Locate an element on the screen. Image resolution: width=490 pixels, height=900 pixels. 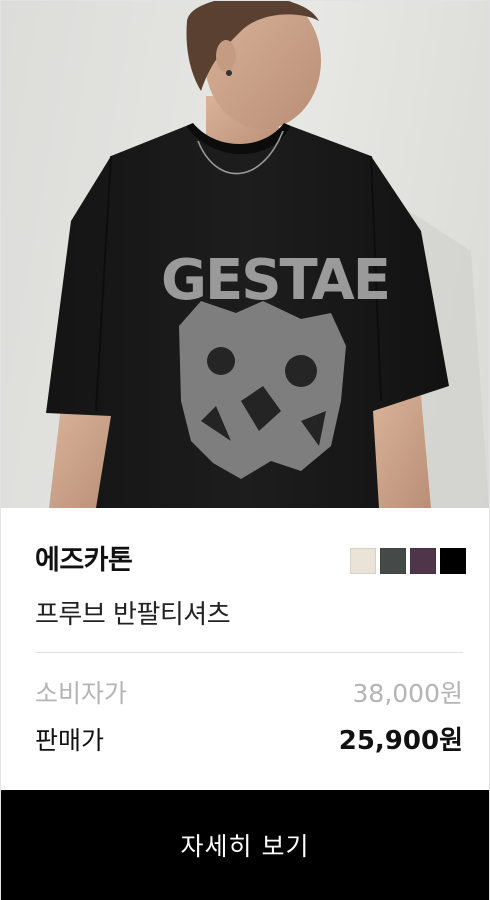
sale-price-row: 판매가 25,900원 is located at coordinates (249, 738).